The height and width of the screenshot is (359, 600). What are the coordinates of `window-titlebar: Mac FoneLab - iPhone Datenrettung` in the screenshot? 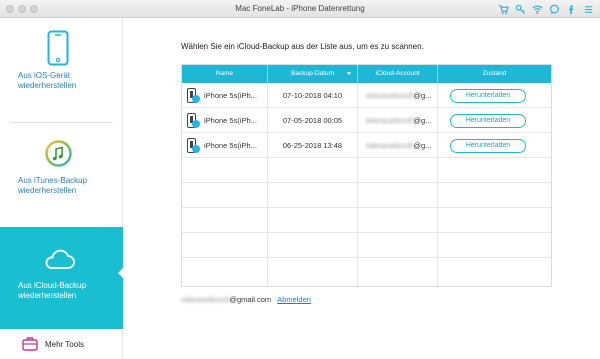 It's located at (300, 9).